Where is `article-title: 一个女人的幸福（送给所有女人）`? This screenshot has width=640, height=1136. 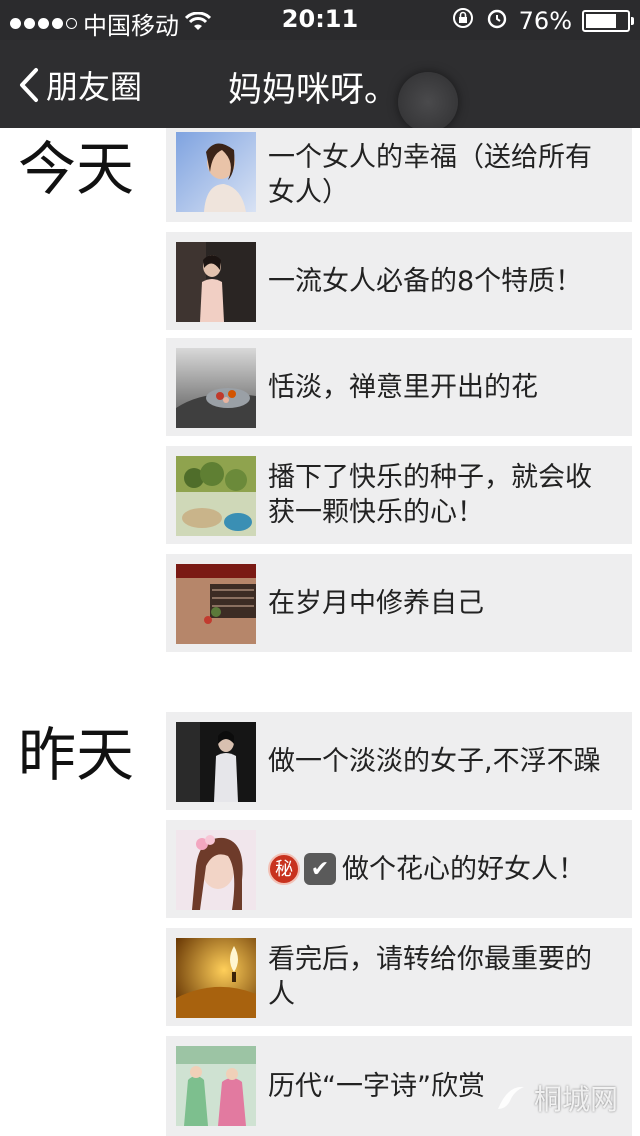
article-title: 一个女人的幸福（送给所有女人） is located at coordinates (430, 175).